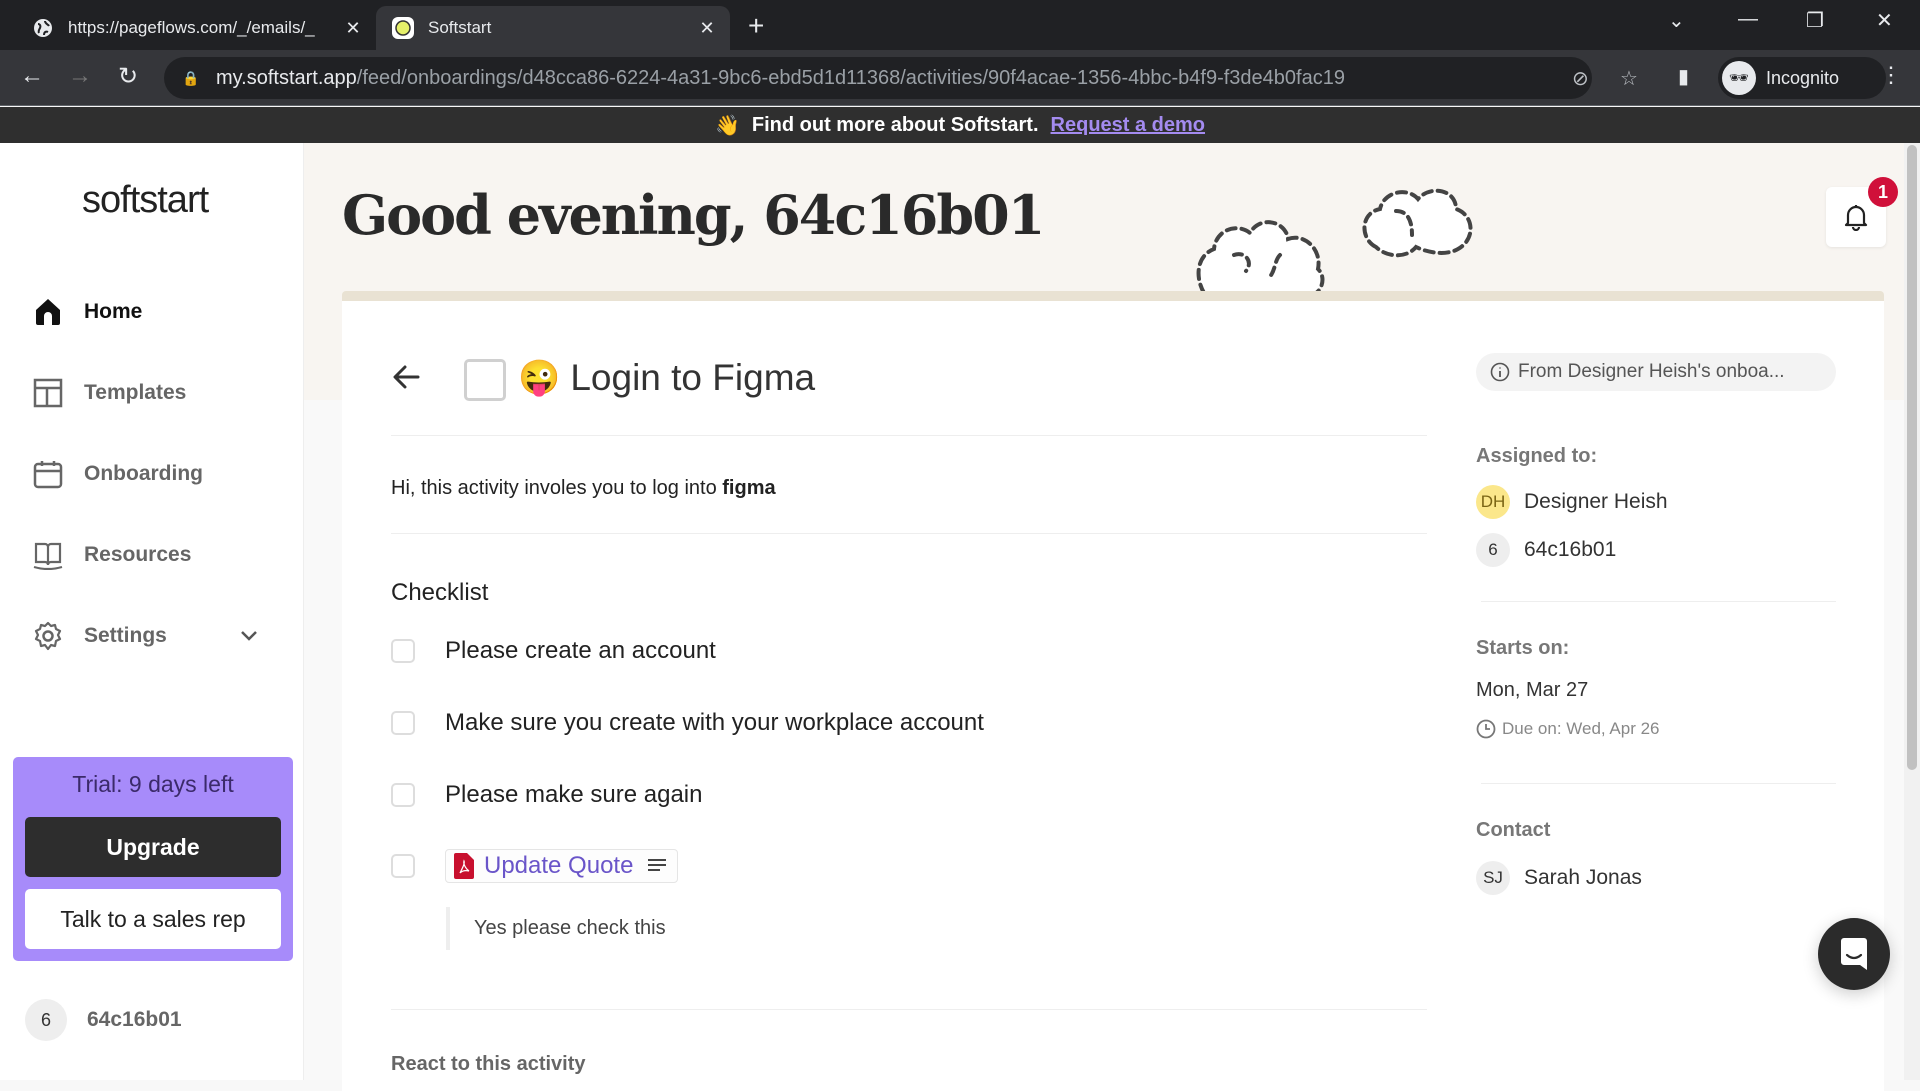  I want to click on checklist-label: Please make sure again, so click(574, 794).